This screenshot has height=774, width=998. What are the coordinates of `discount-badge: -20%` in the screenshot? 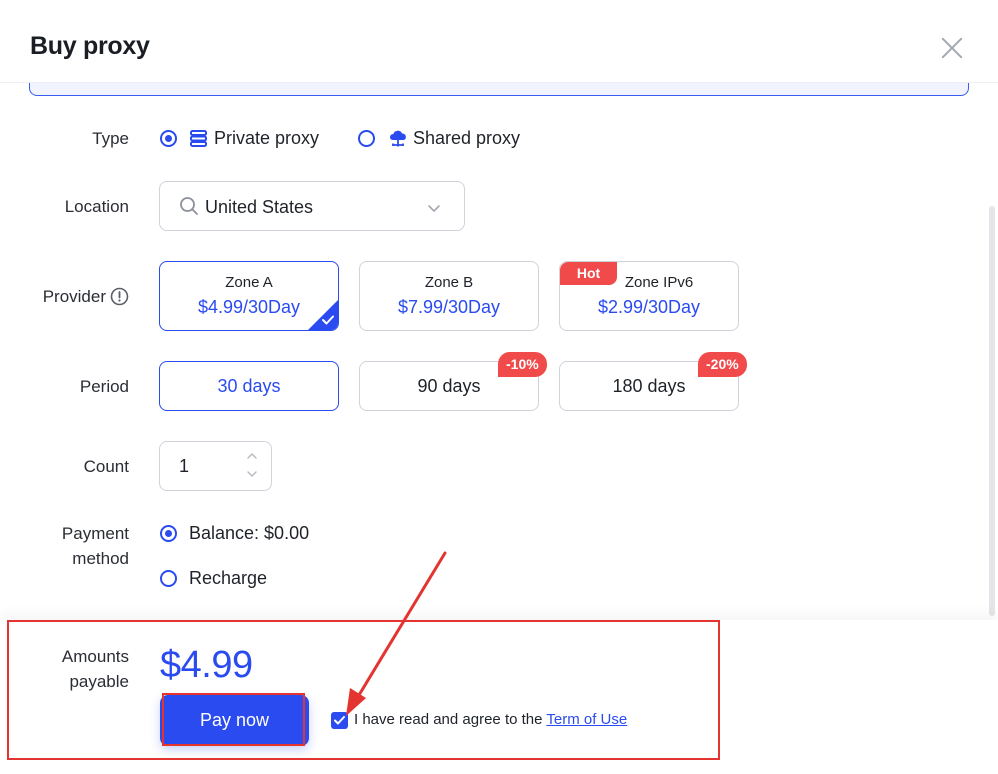 It's located at (722, 364).